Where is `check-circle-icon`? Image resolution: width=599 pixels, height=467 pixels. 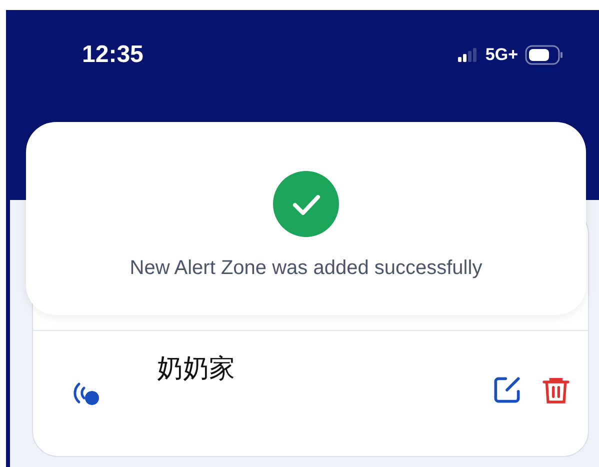
check-circle-icon is located at coordinates (306, 204).